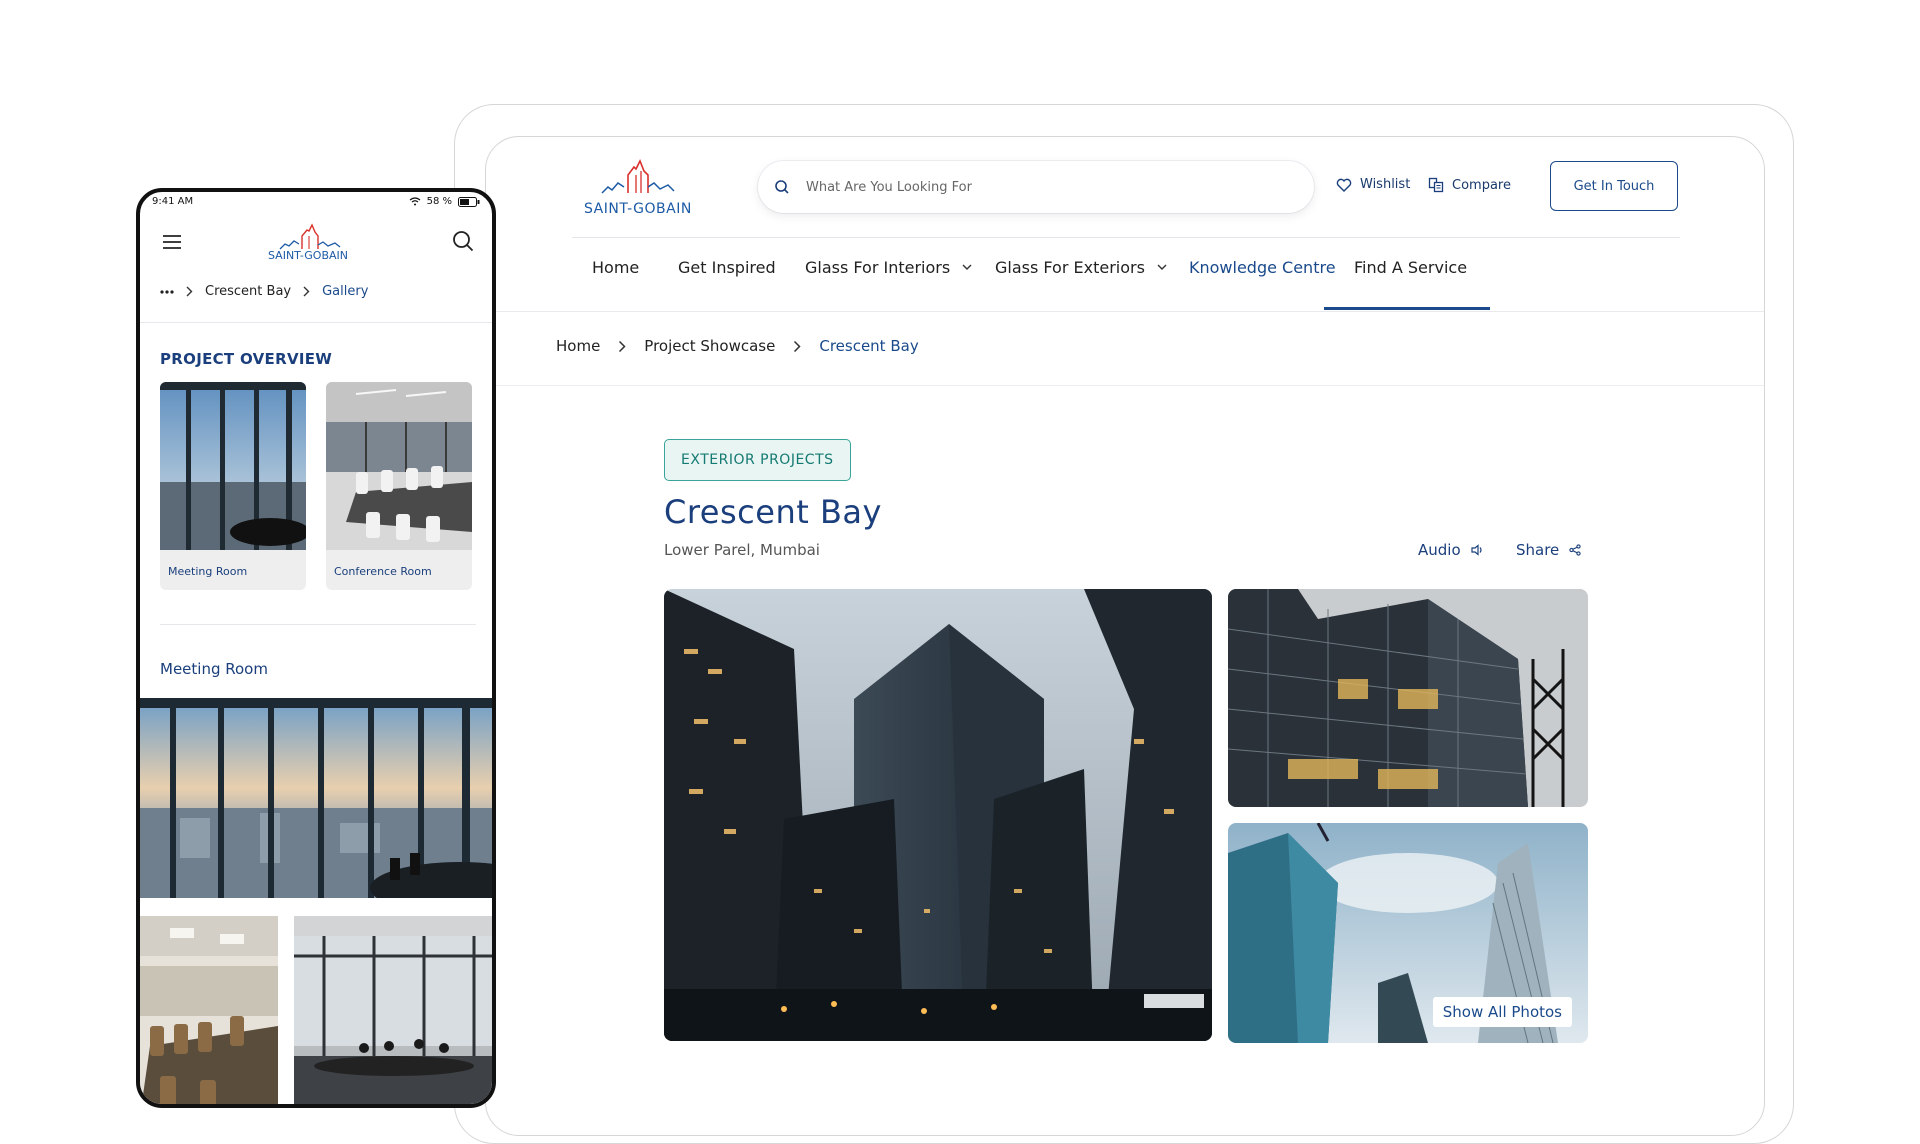 This screenshot has height=1144, width=1920. Describe the element at coordinates (345, 291) in the screenshot. I see `phone-breadcrumb-current: Gallery` at that location.